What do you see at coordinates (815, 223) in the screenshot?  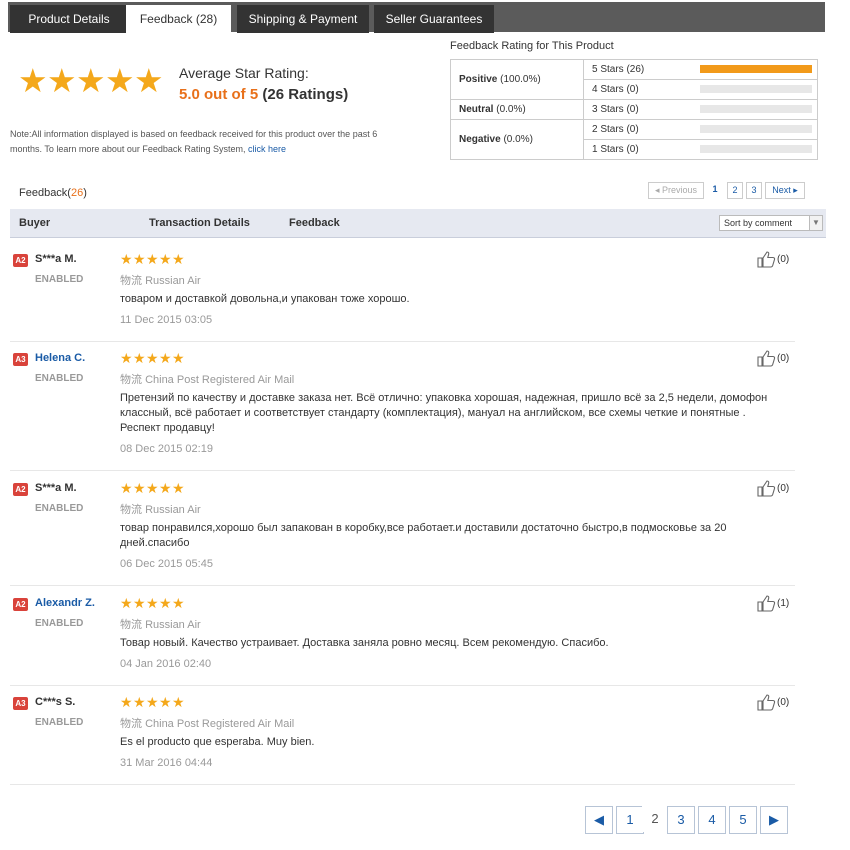 I see `chevron-down-icon: ▼` at bounding box center [815, 223].